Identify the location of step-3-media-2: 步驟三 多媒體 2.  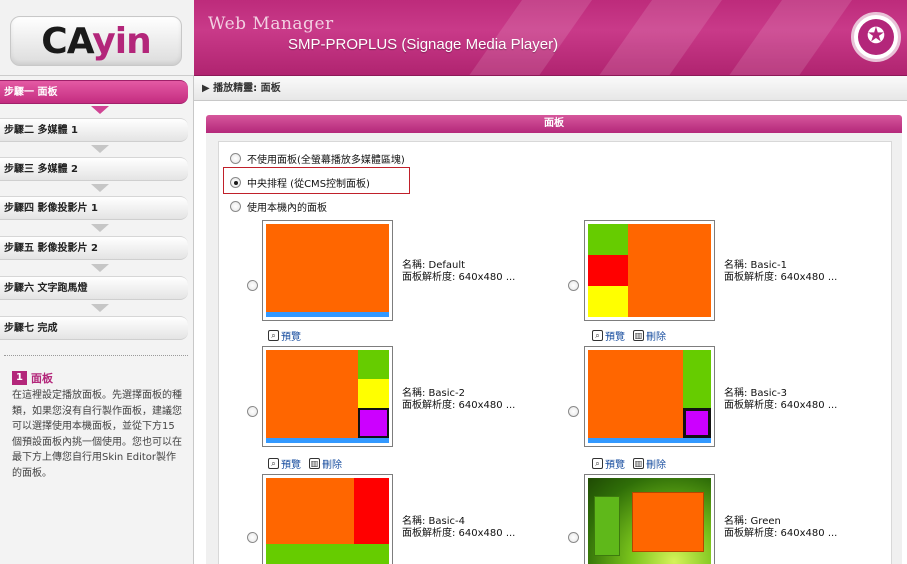
(94, 169).